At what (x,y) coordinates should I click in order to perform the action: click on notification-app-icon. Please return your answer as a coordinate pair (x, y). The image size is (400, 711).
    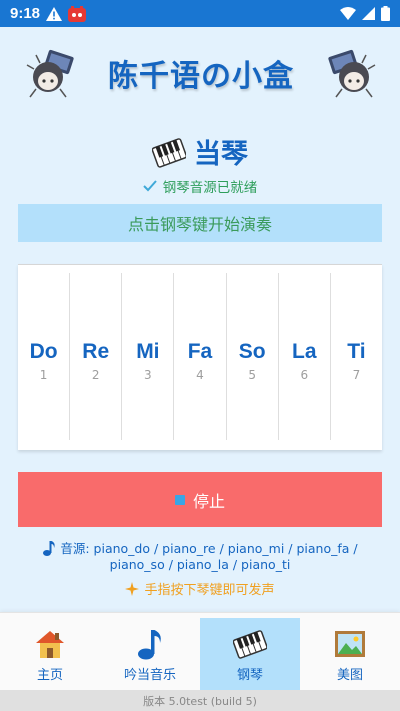
    Looking at the image, I should click on (77, 13).